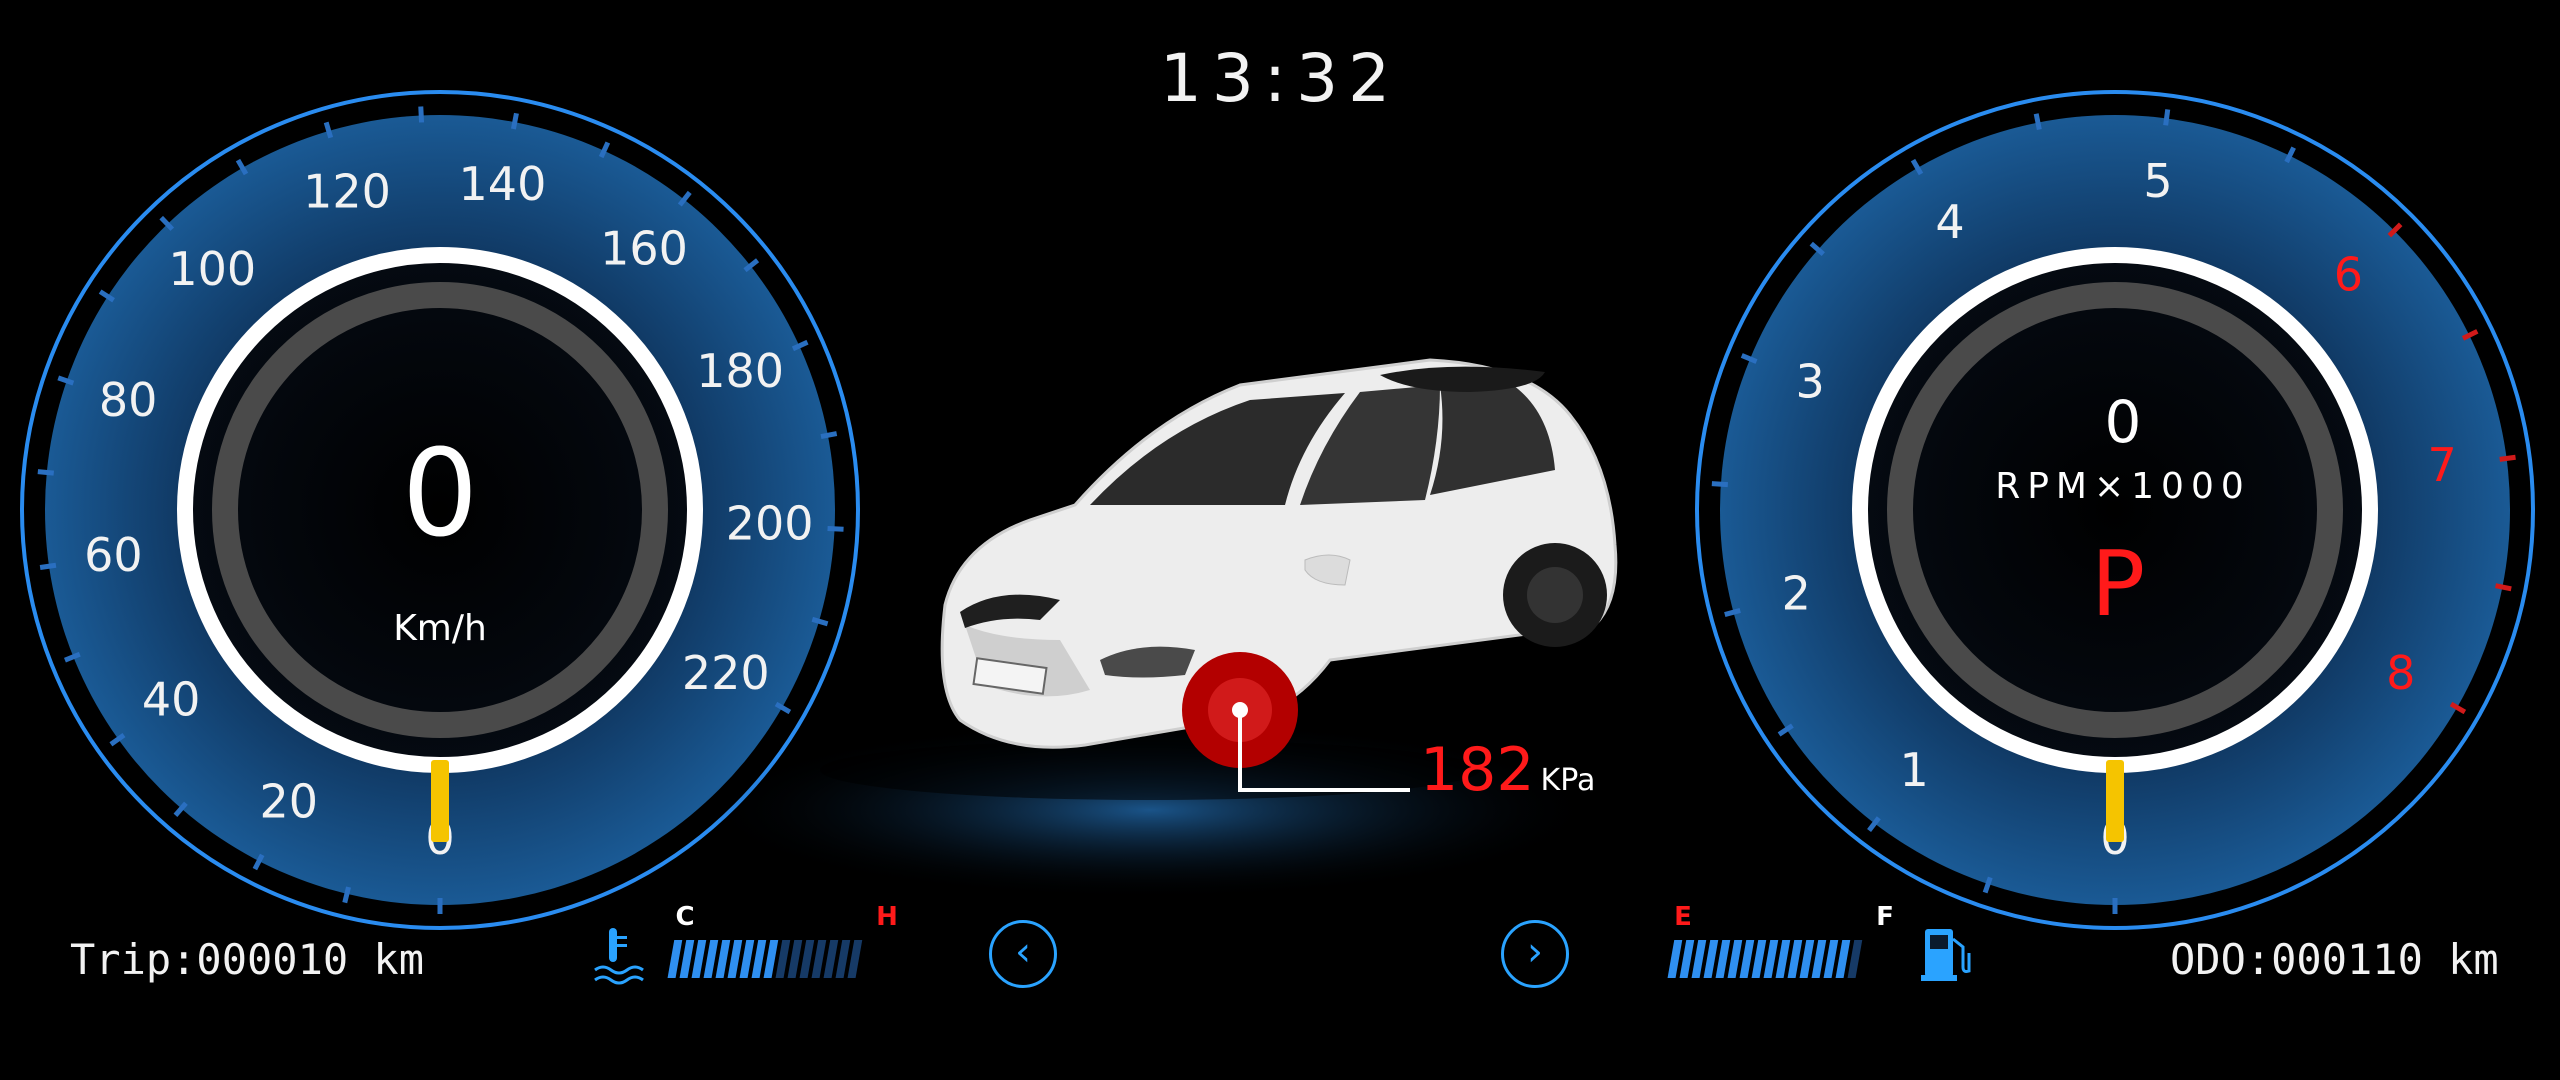  I want to click on tire-pressure-readout: 182 KPa, so click(1507, 770).